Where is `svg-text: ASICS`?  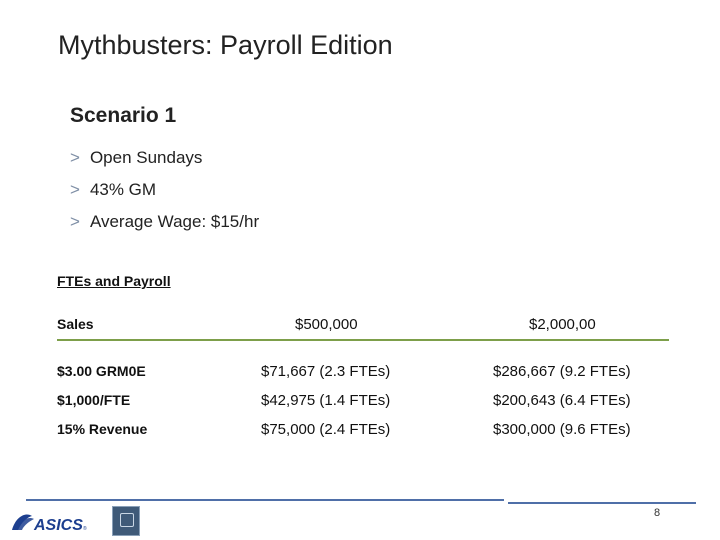 svg-text: ASICS is located at coordinates (58, 525).